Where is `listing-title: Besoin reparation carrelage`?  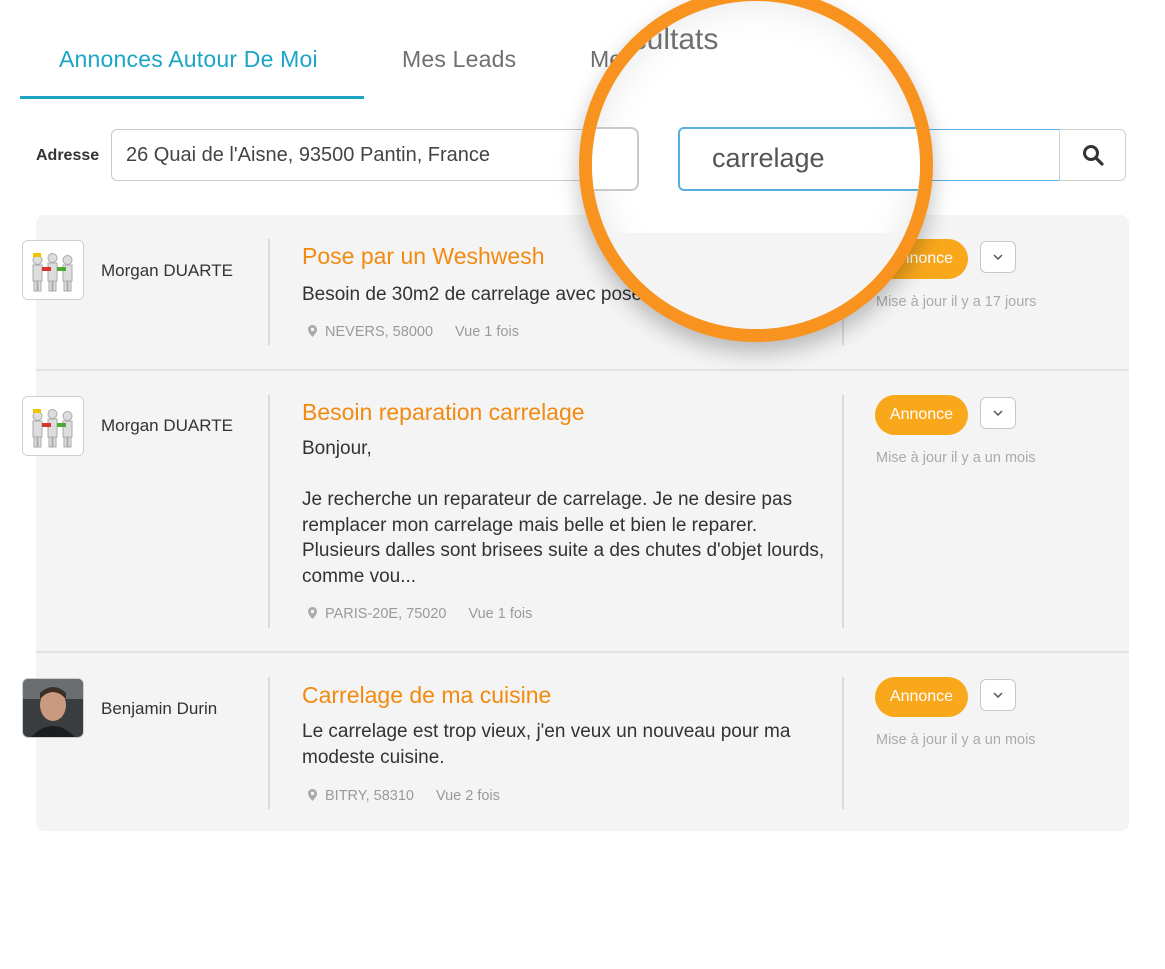 listing-title: Besoin reparation carrelage is located at coordinates (443, 412).